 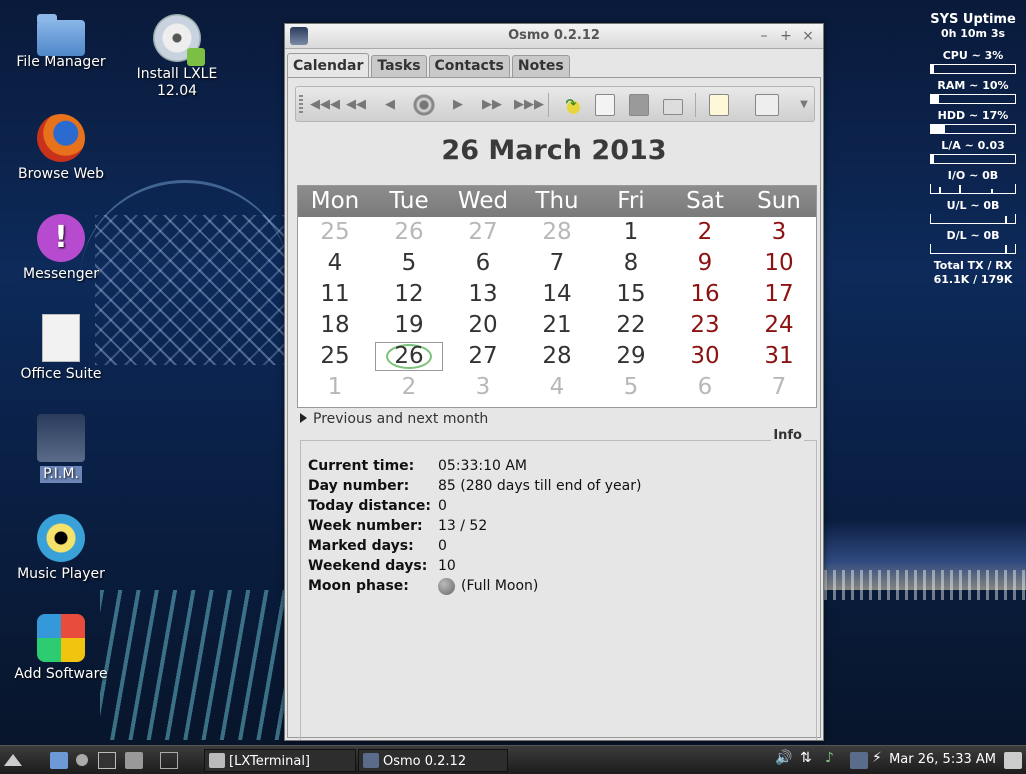 I want to click on desktop-icon-file-manager: File Manager, so click(x=61, y=42).